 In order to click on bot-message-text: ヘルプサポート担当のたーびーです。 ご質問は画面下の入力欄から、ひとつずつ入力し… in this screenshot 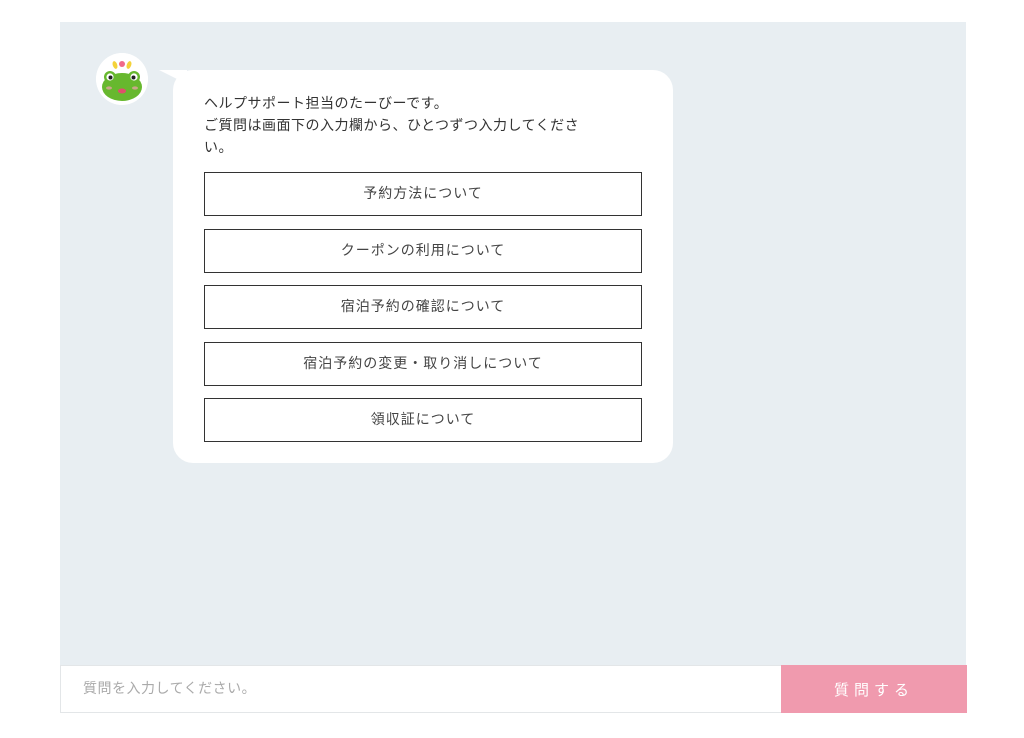, I will do `click(424, 126)`.